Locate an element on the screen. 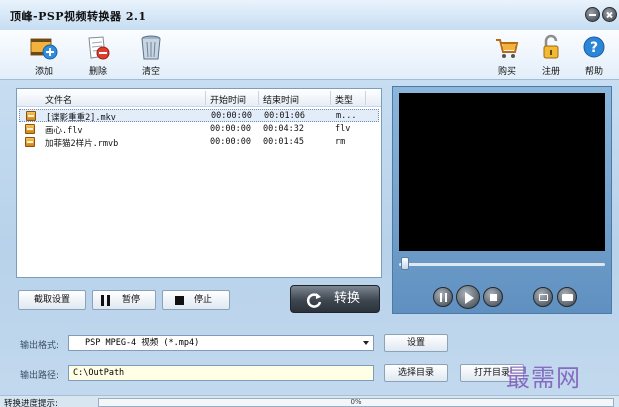 This screenshot has width=619, height=407. open-folder-button is located at coordinates (567, 297).